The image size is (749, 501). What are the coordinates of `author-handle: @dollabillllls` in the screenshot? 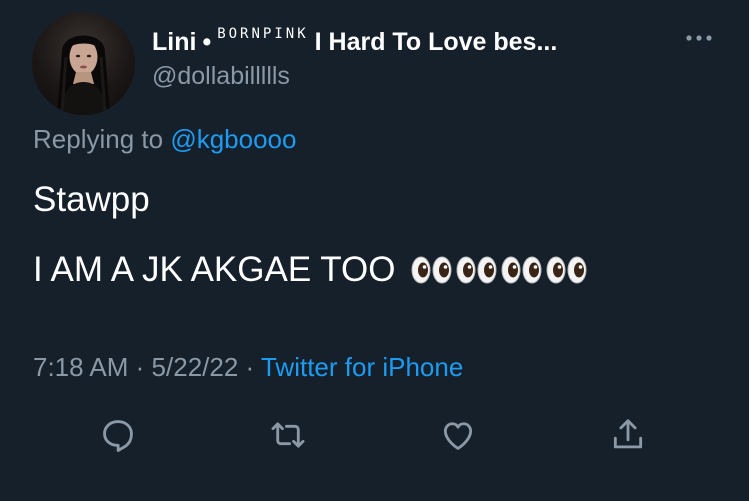 It's located at (221, 76).